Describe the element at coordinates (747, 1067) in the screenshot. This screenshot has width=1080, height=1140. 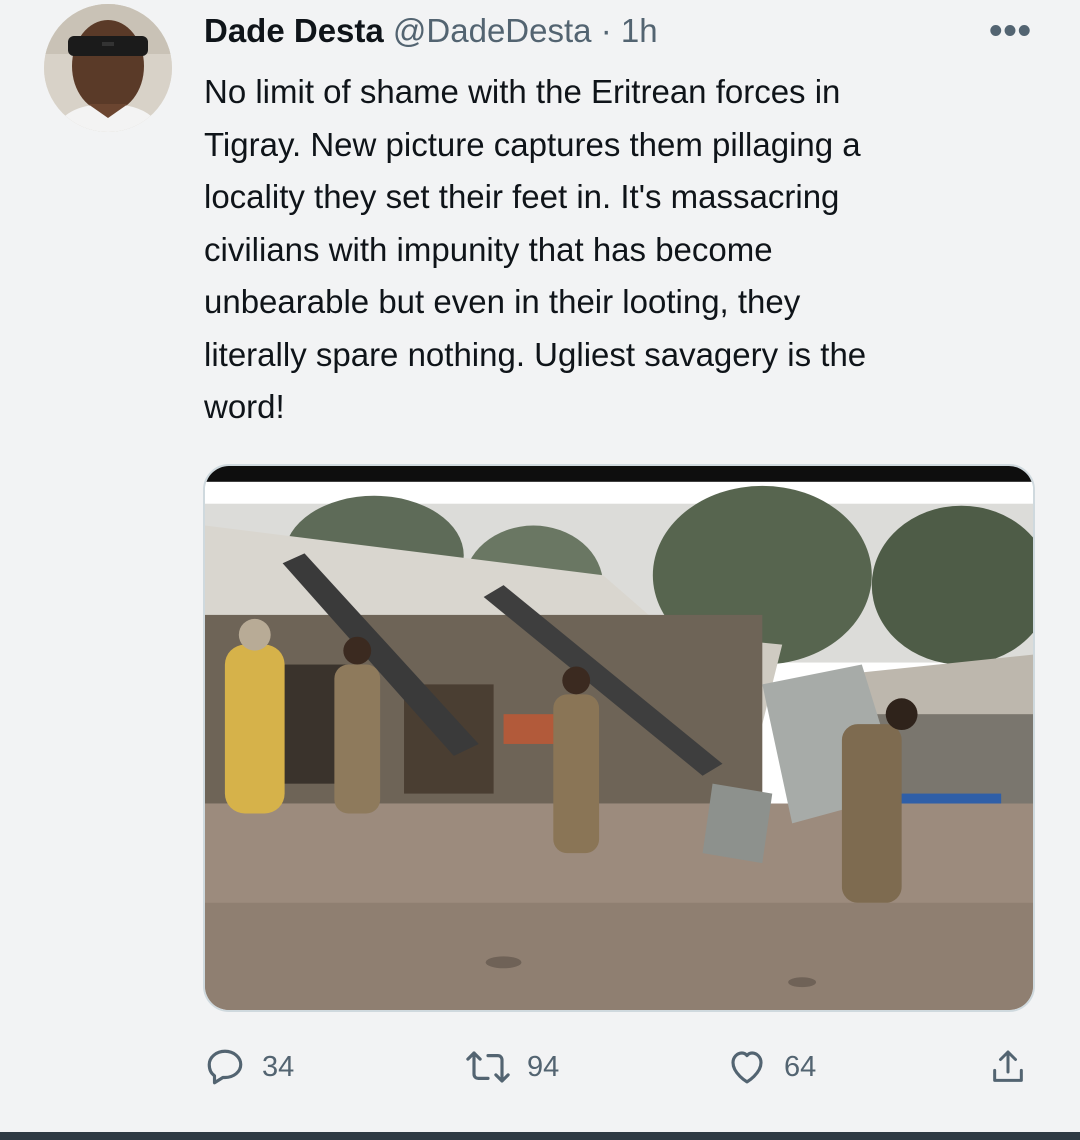
I see `heart-icon` at that location.